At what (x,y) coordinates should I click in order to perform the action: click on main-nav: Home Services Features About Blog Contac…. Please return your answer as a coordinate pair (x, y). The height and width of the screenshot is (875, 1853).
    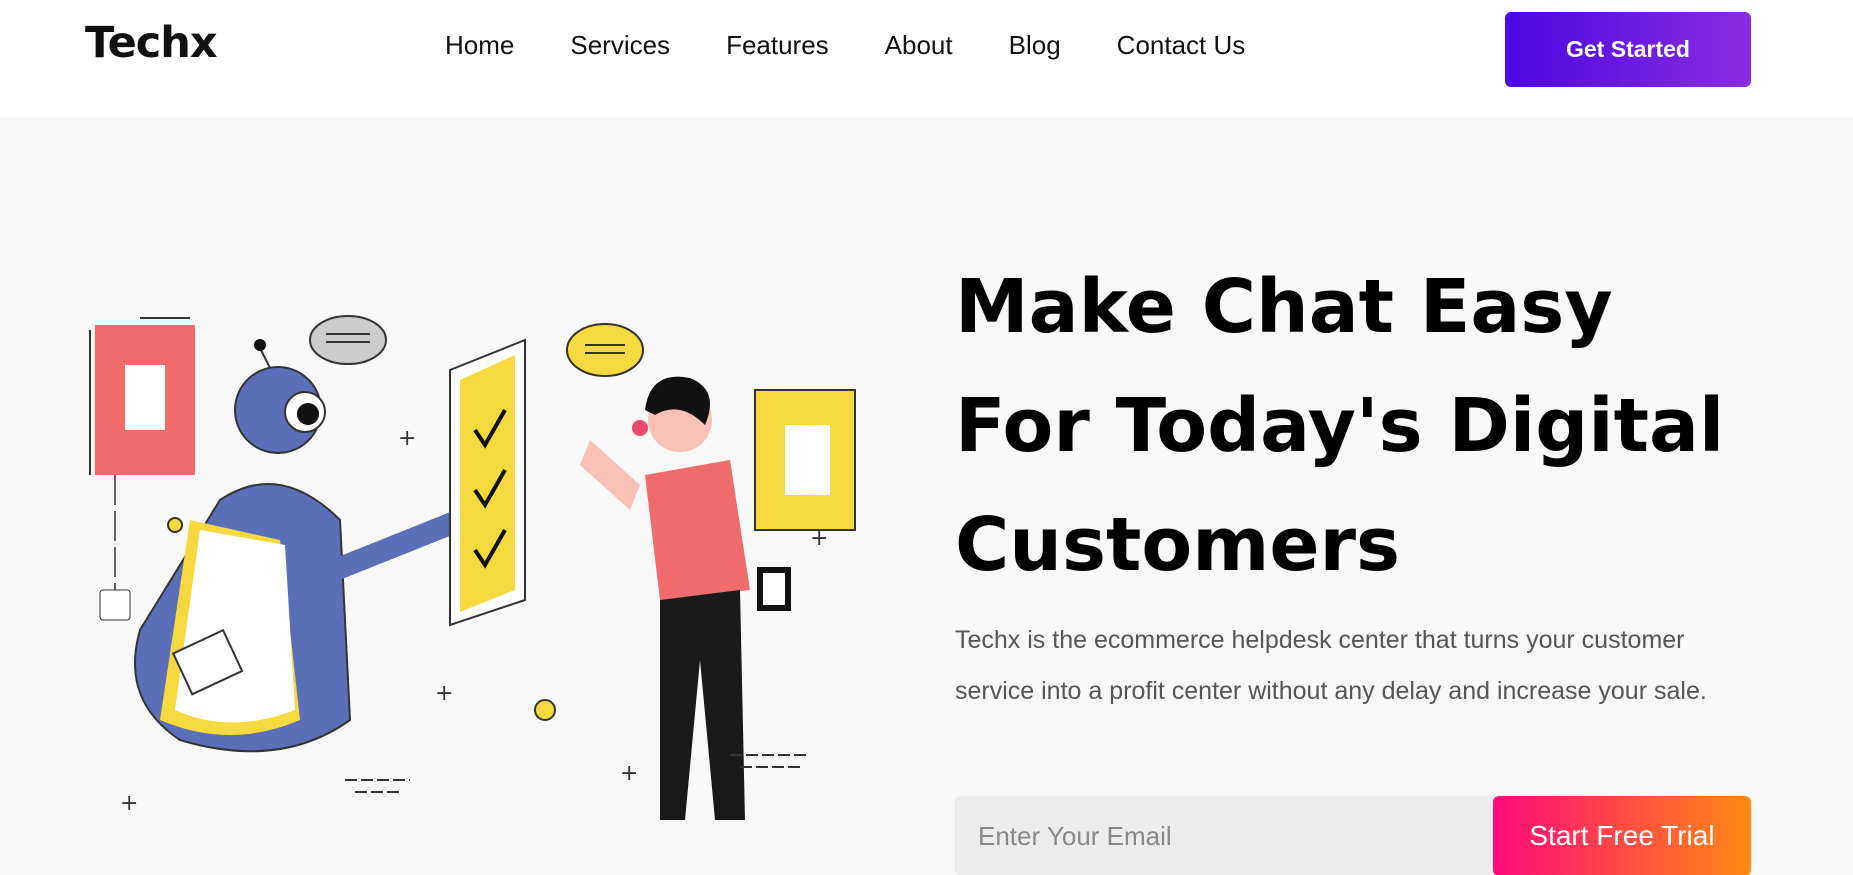
    Looking at the image, I should click on (845, 45).